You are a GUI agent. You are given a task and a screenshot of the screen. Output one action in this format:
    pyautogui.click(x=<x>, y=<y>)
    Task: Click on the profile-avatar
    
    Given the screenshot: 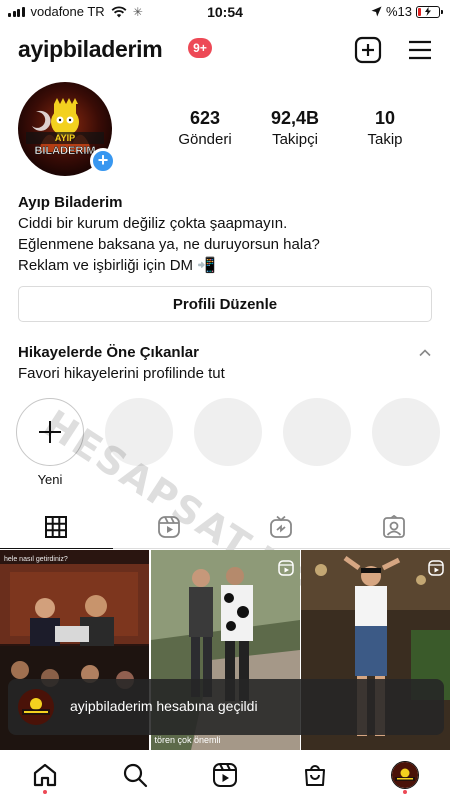 What is the action you would take?
    pyautogui.click(x=405, y=775)
    